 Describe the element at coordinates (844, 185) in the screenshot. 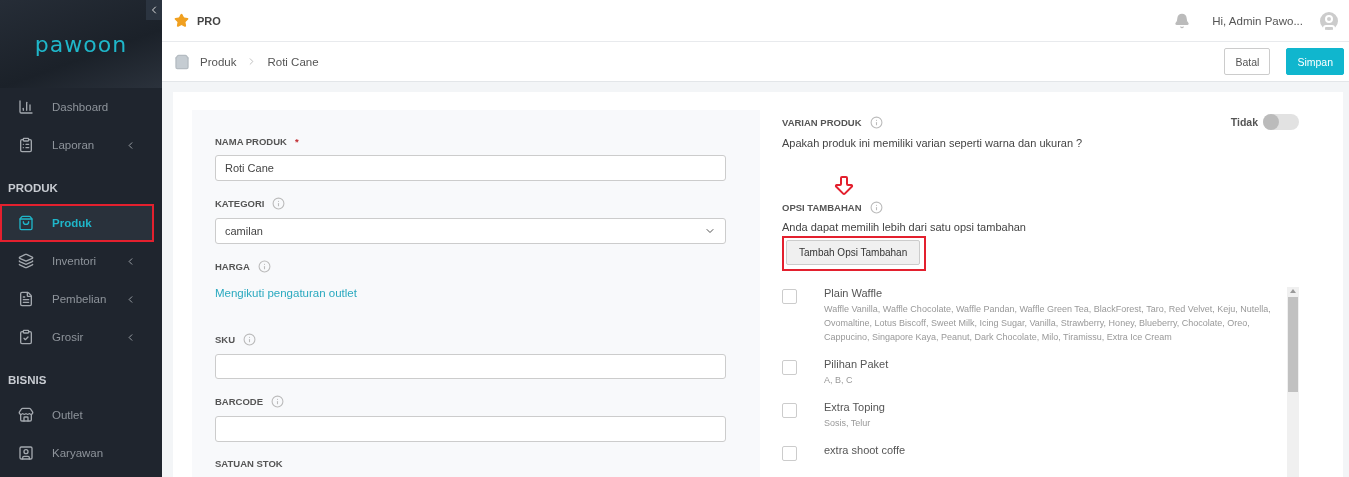

I see `arrow-icon` at that location.